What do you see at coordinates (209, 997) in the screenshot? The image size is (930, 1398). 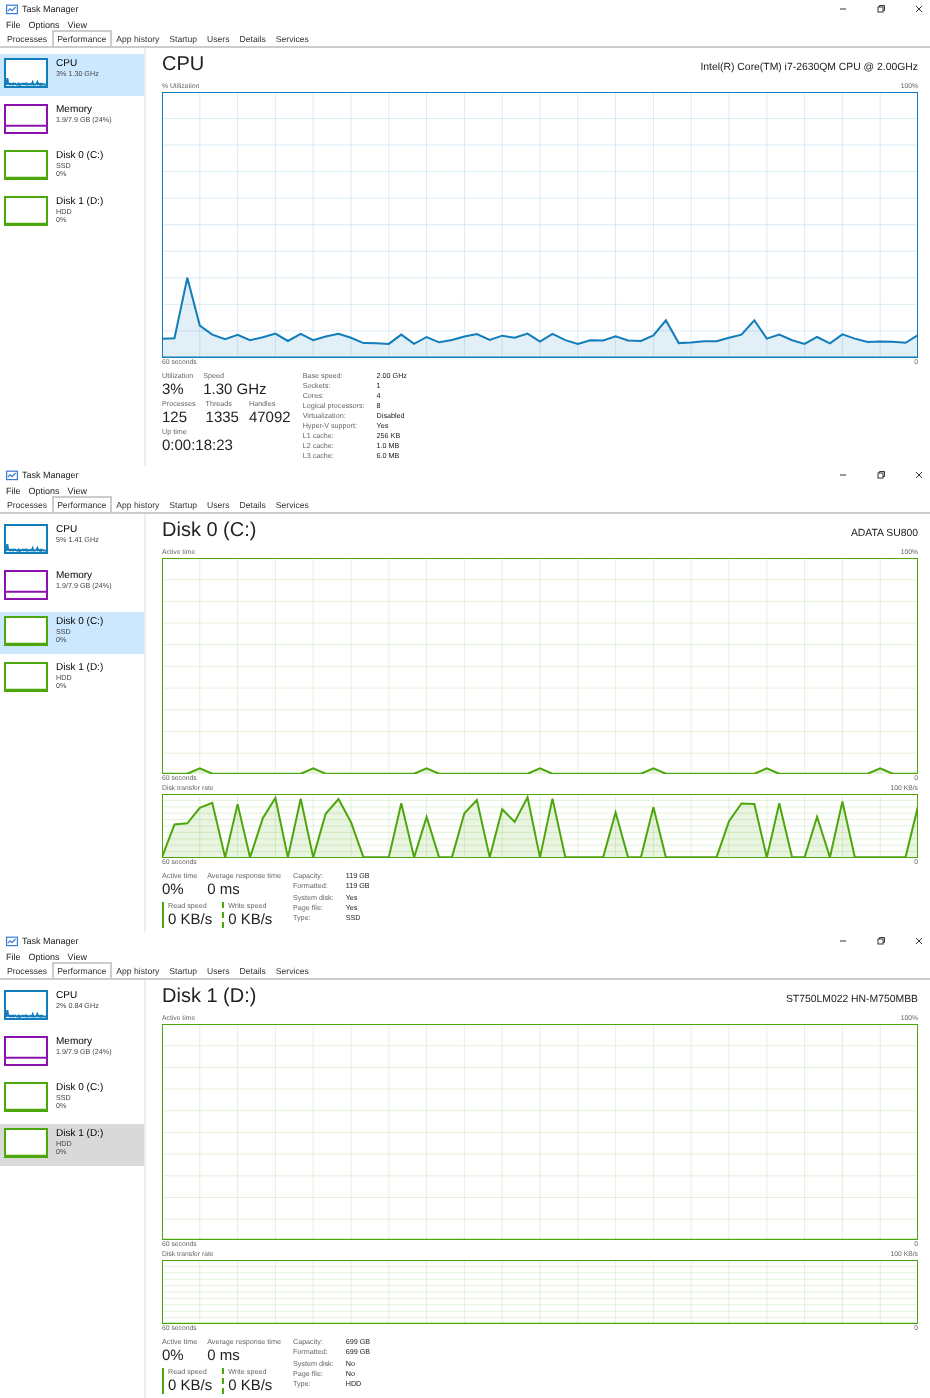 I see `panel-title: Disk 1 (D:)` at bounding box center [209, 997].